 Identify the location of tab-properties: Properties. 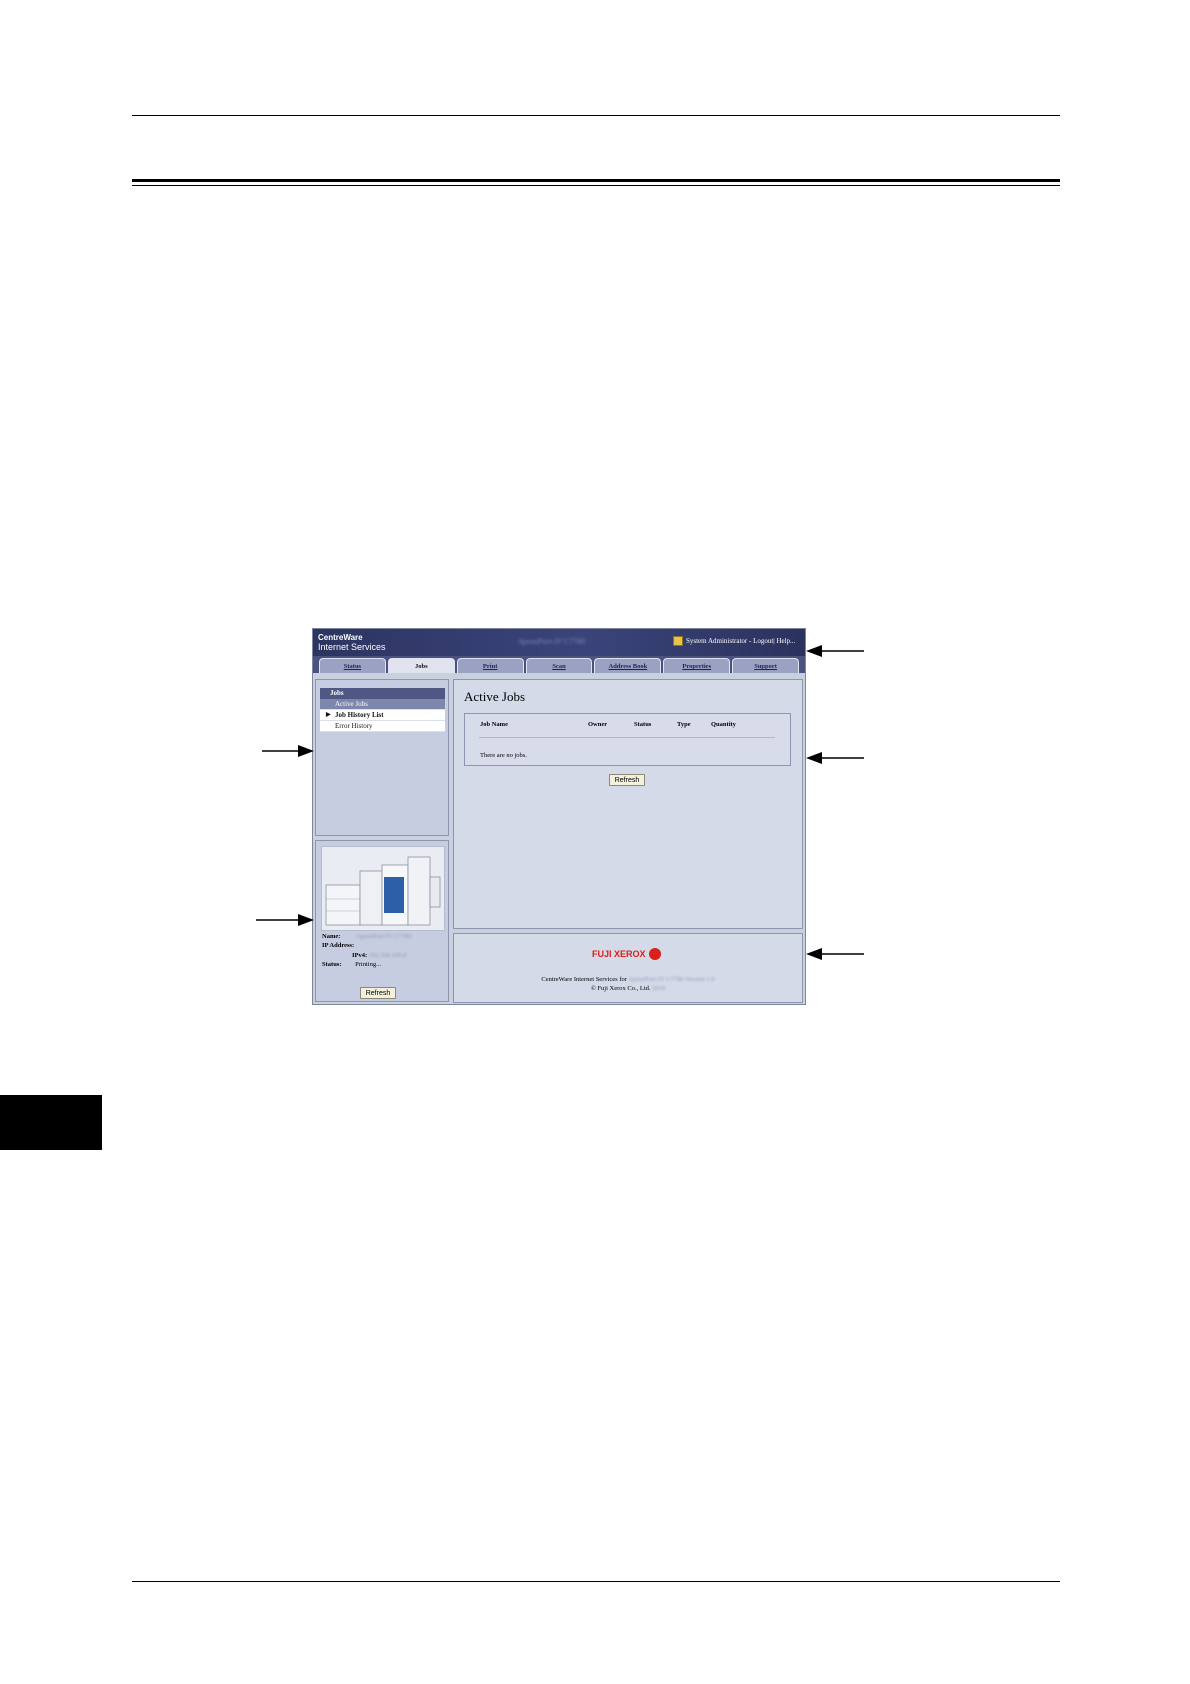
(697, 665).